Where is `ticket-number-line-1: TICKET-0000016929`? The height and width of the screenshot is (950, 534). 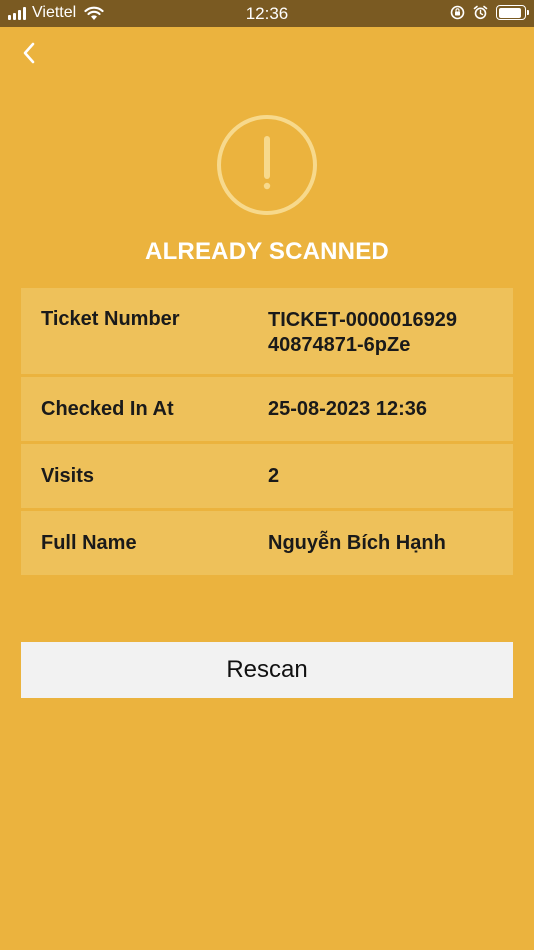 ticket-number-line-1: TICKET-0000016929 is located at coordinates (363, 320).